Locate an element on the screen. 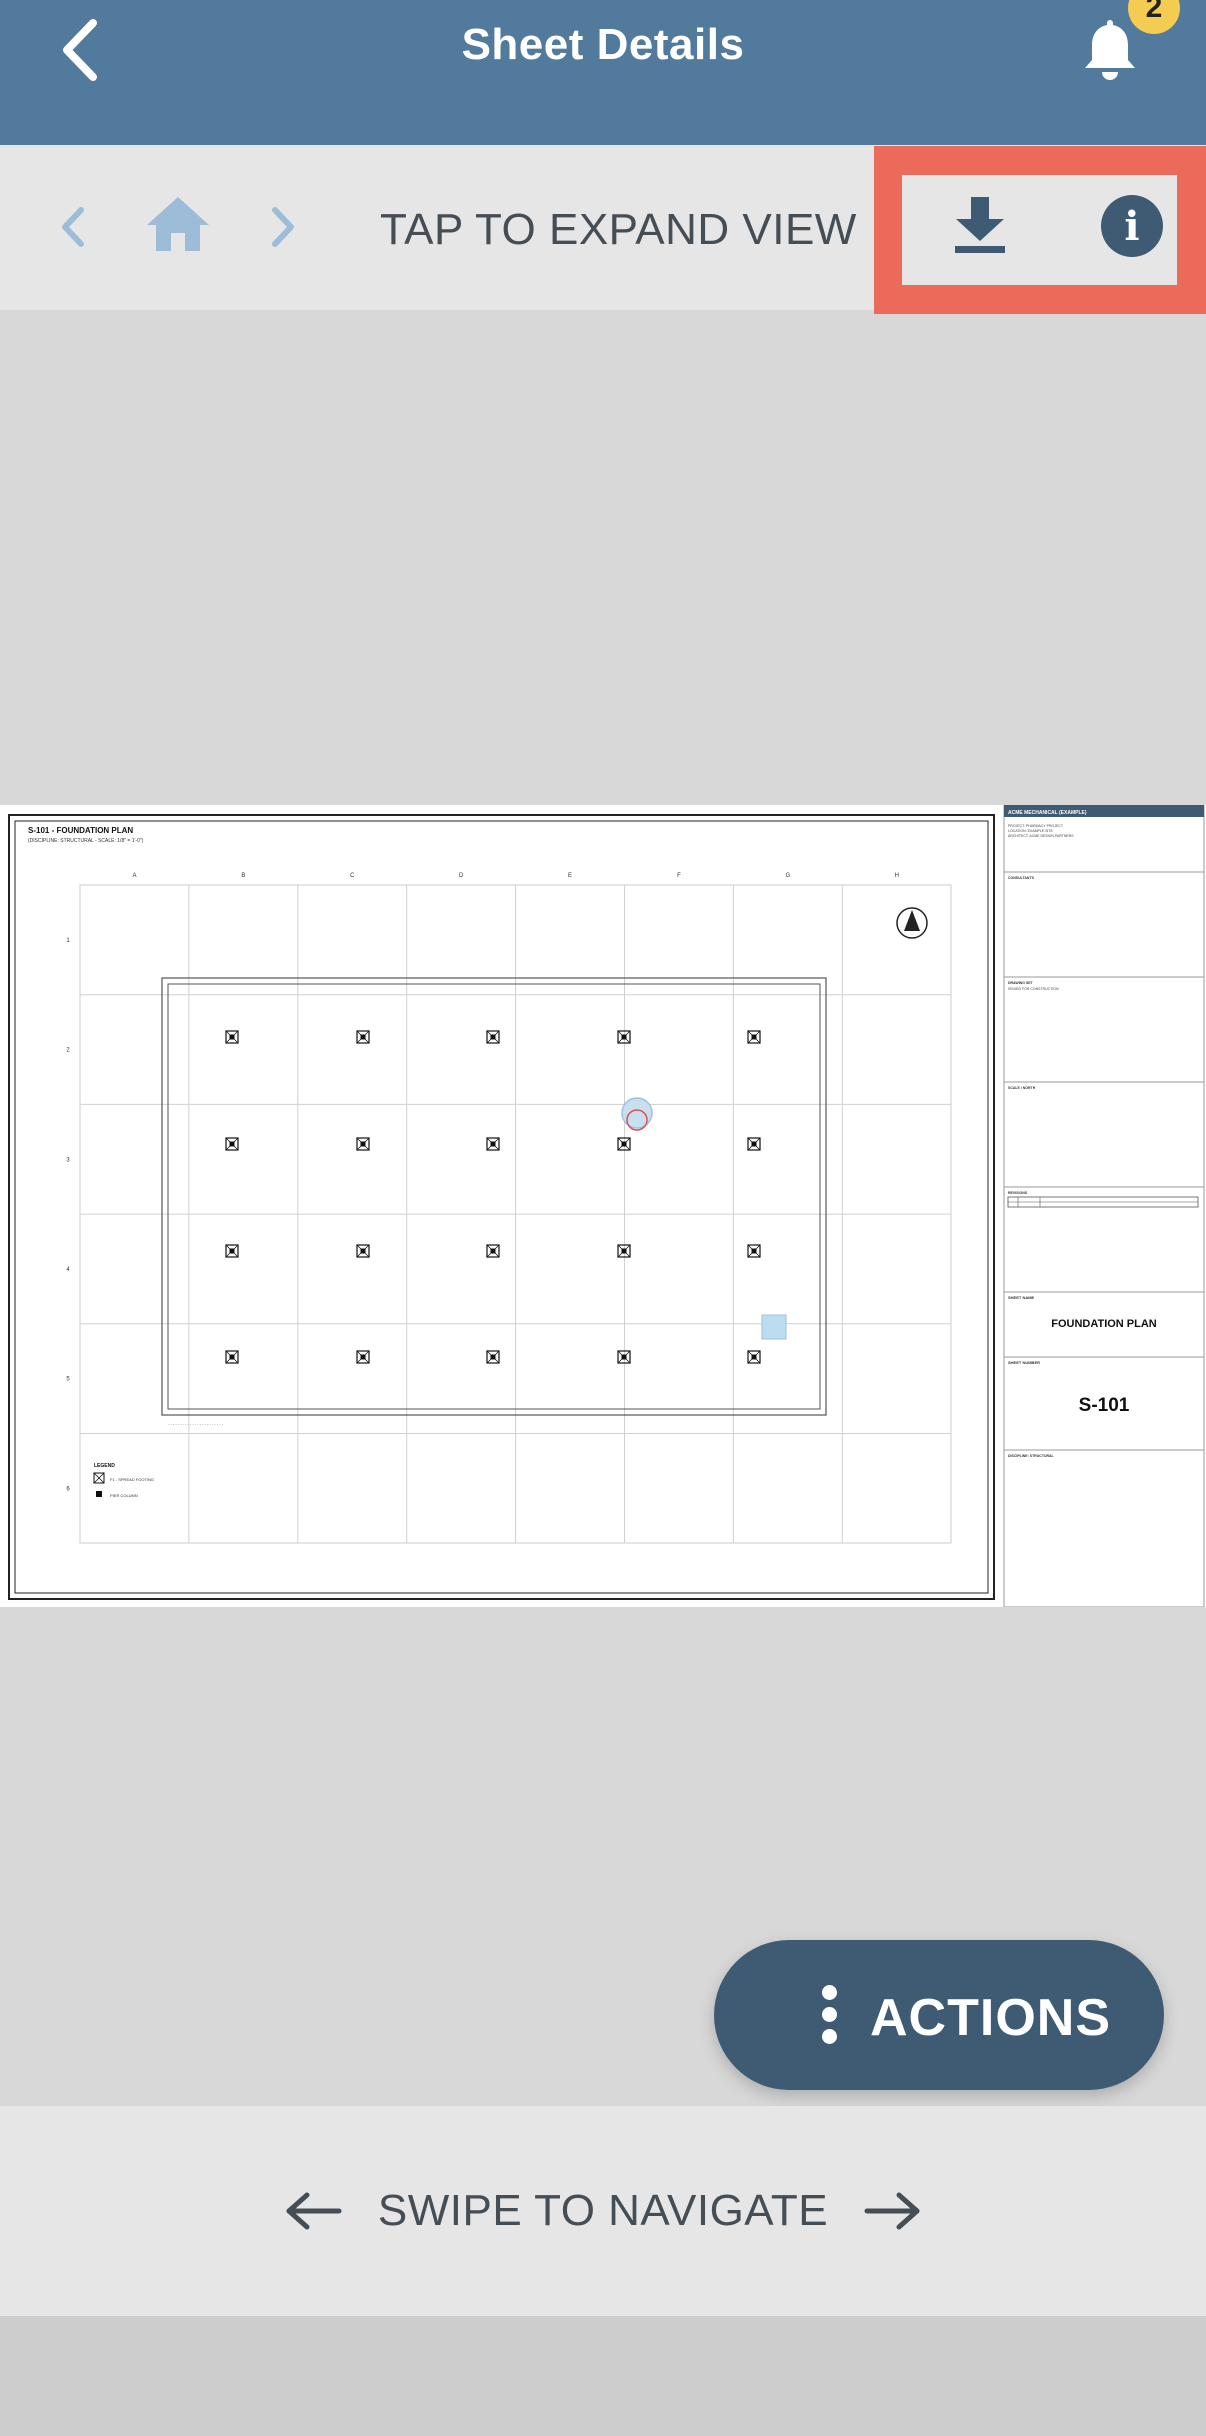 The image size is (1206, 2436). info-icon: i is located at coordinates (1132, 226).